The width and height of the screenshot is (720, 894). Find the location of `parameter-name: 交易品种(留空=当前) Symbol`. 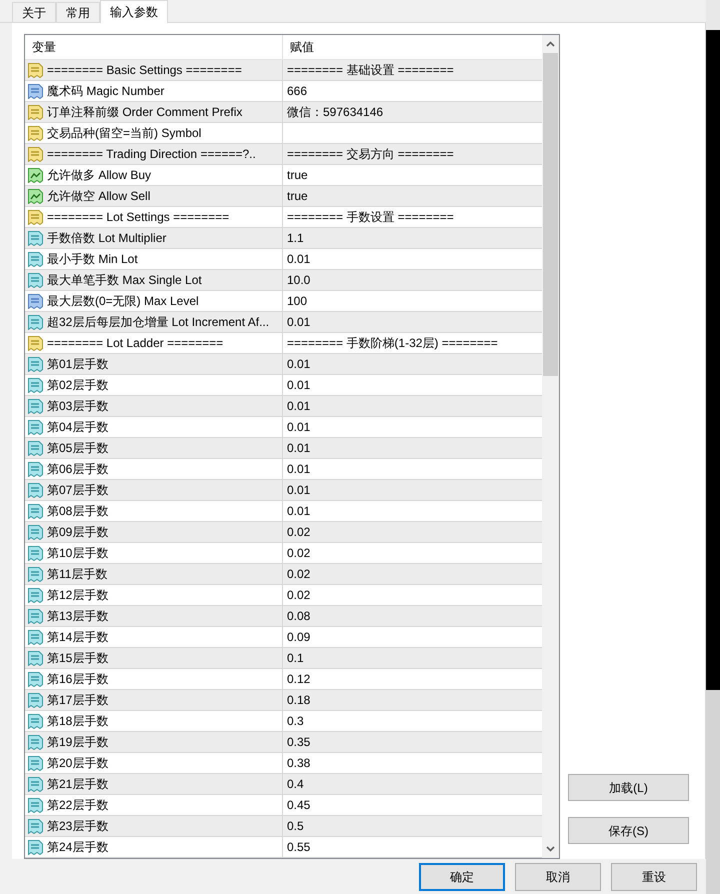

parameter-name: 交易品种(留空=当前) Symbol is located at coordinates (124, 133).